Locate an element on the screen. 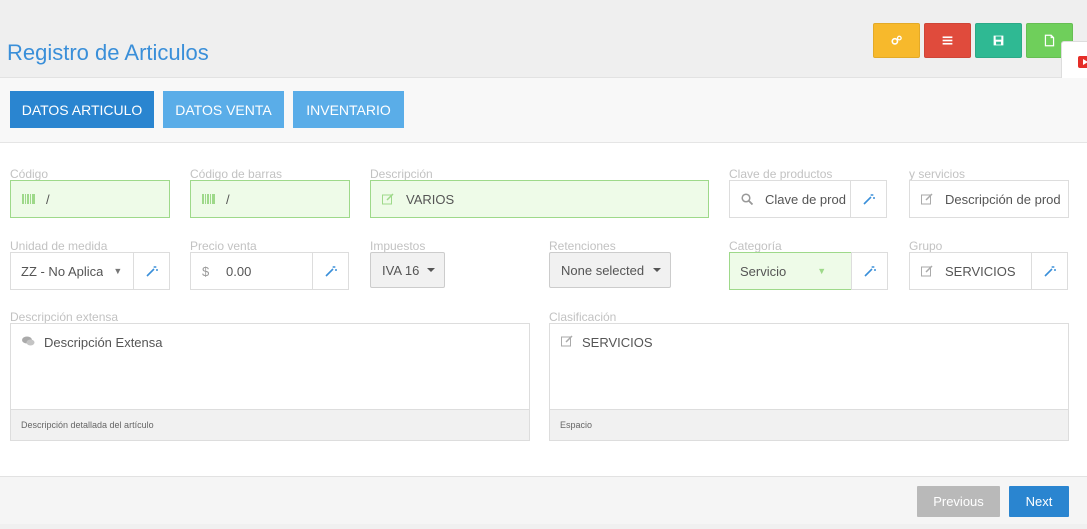  retenciones-label: Retenciones is located at coordinates (582, 246).